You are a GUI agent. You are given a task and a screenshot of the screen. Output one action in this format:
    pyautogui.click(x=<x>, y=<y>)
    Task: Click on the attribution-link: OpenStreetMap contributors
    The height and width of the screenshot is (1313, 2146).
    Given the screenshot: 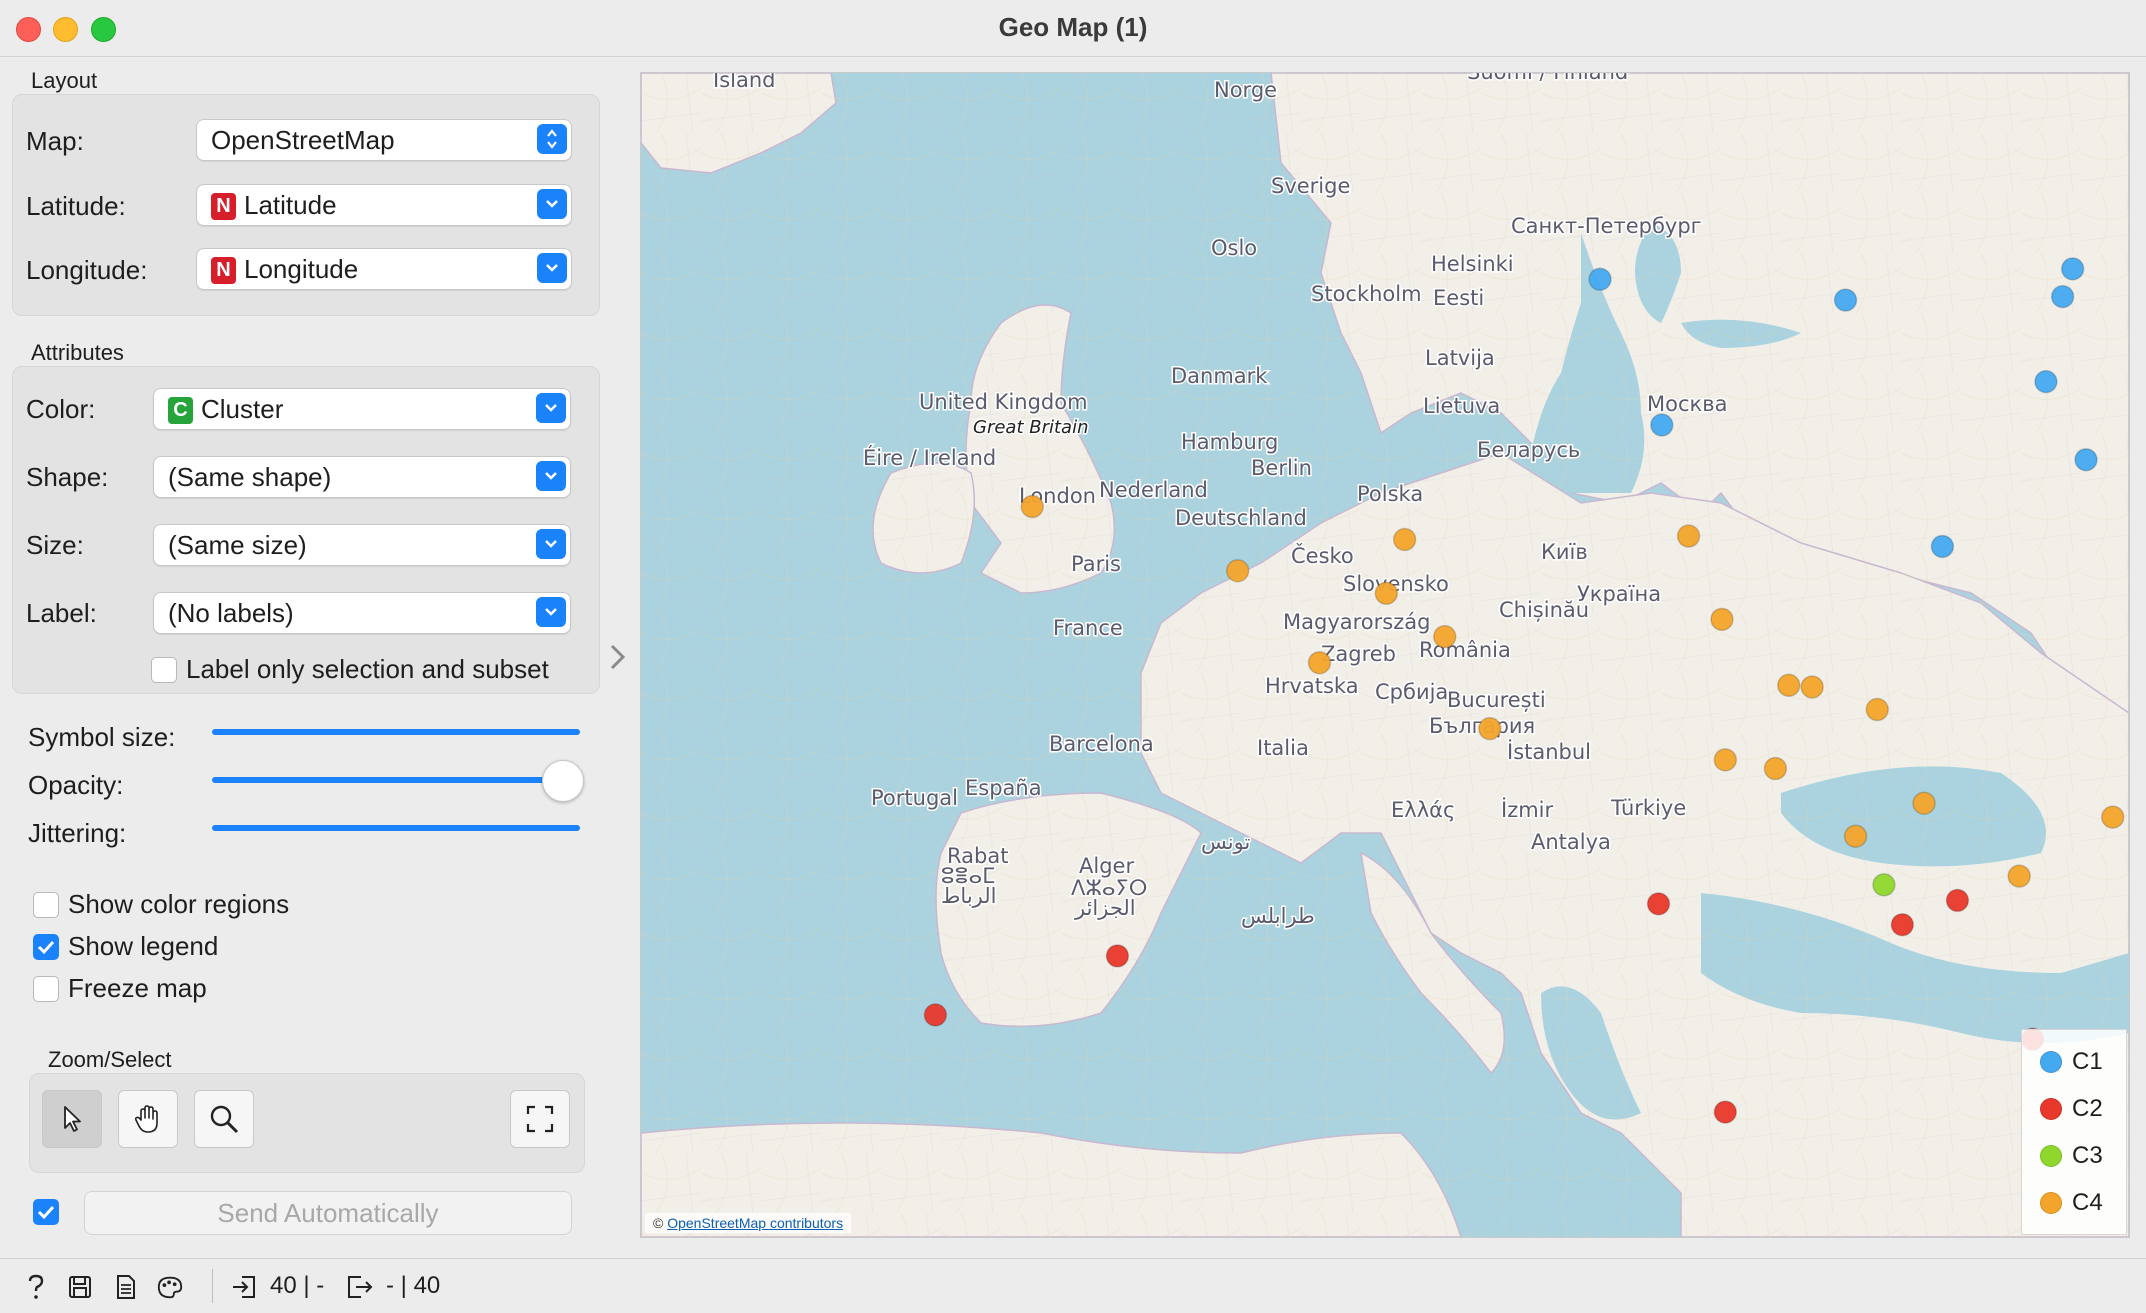 What is the action you would take?
    pyautogui.click(x=755, y=1223)
    